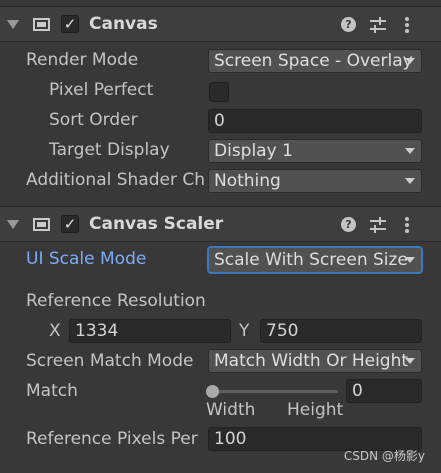  What do you see at coordinates (311, 260) in the screenshot?
I see `ui-scale-mode-value: Scale With Screen Size` at bounding box center [311, 260].